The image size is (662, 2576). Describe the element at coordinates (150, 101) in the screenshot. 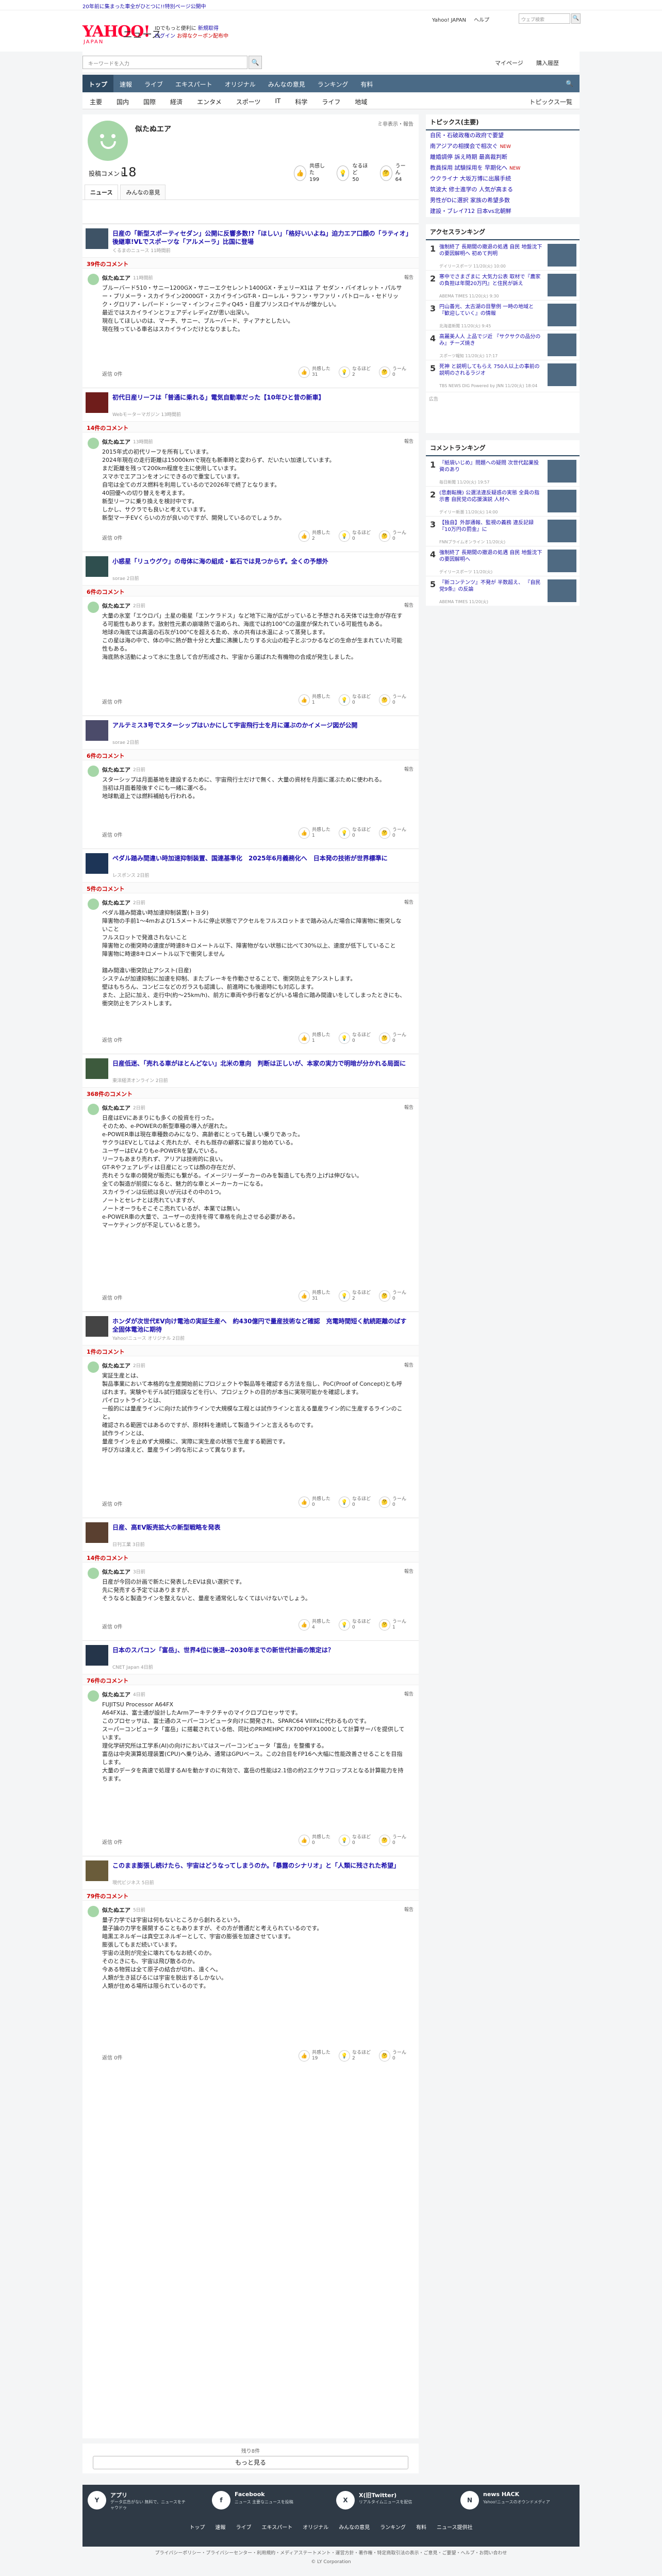

I see `cat-international: 国際` at that location.